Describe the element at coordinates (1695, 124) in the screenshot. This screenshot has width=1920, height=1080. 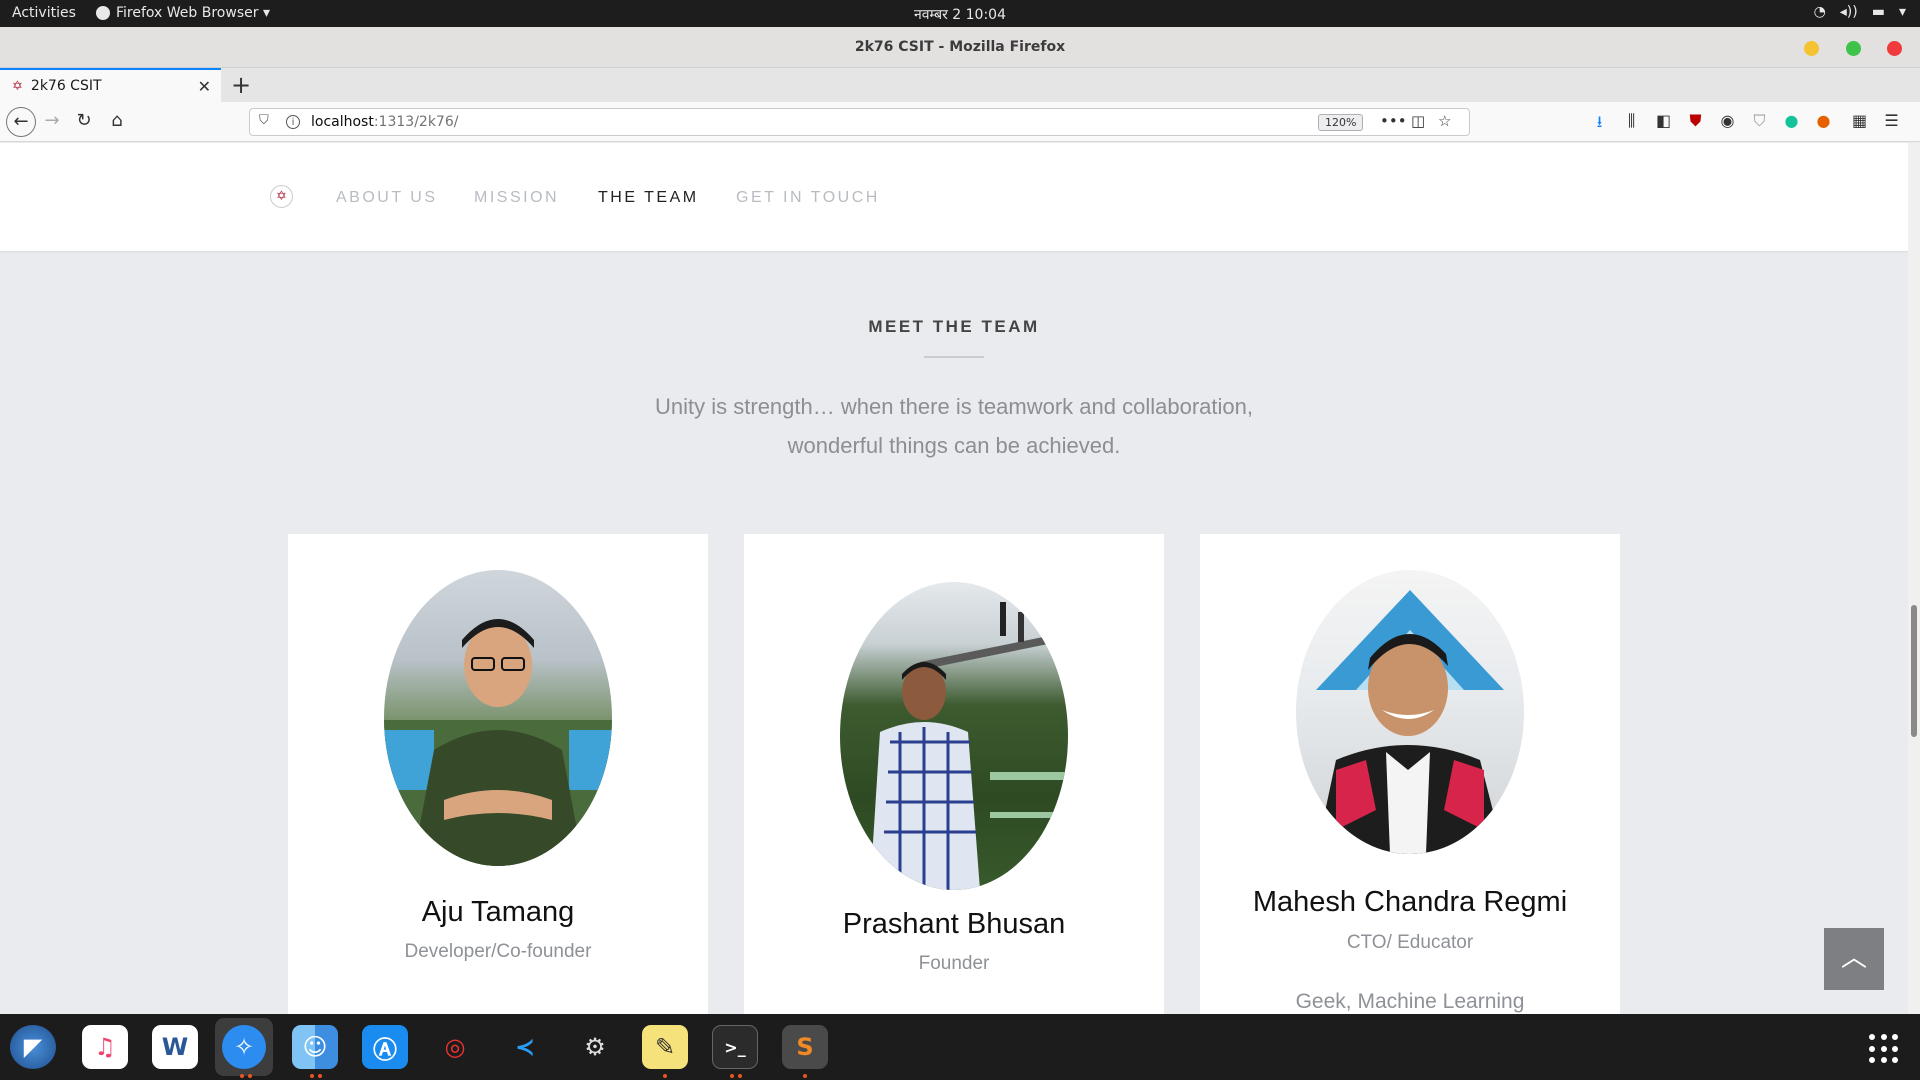
I see `ublock-icon: ⛊` at that location.